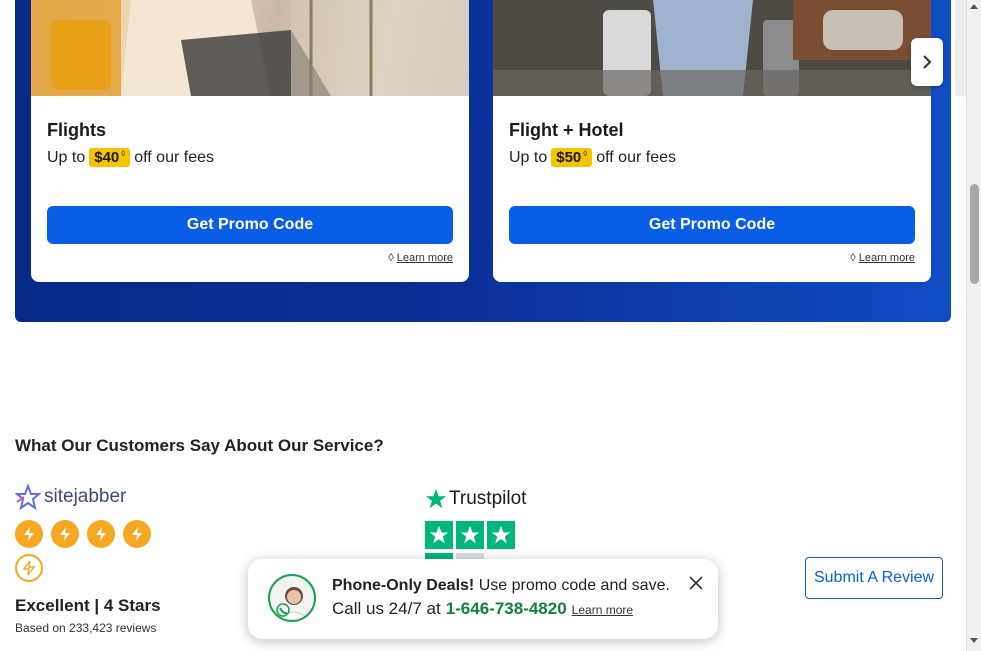 The image size is (981, 651). Describe the element at coordinates (28, 497) in the screenshot. I see `sitejabber-logo-icon` at that location.